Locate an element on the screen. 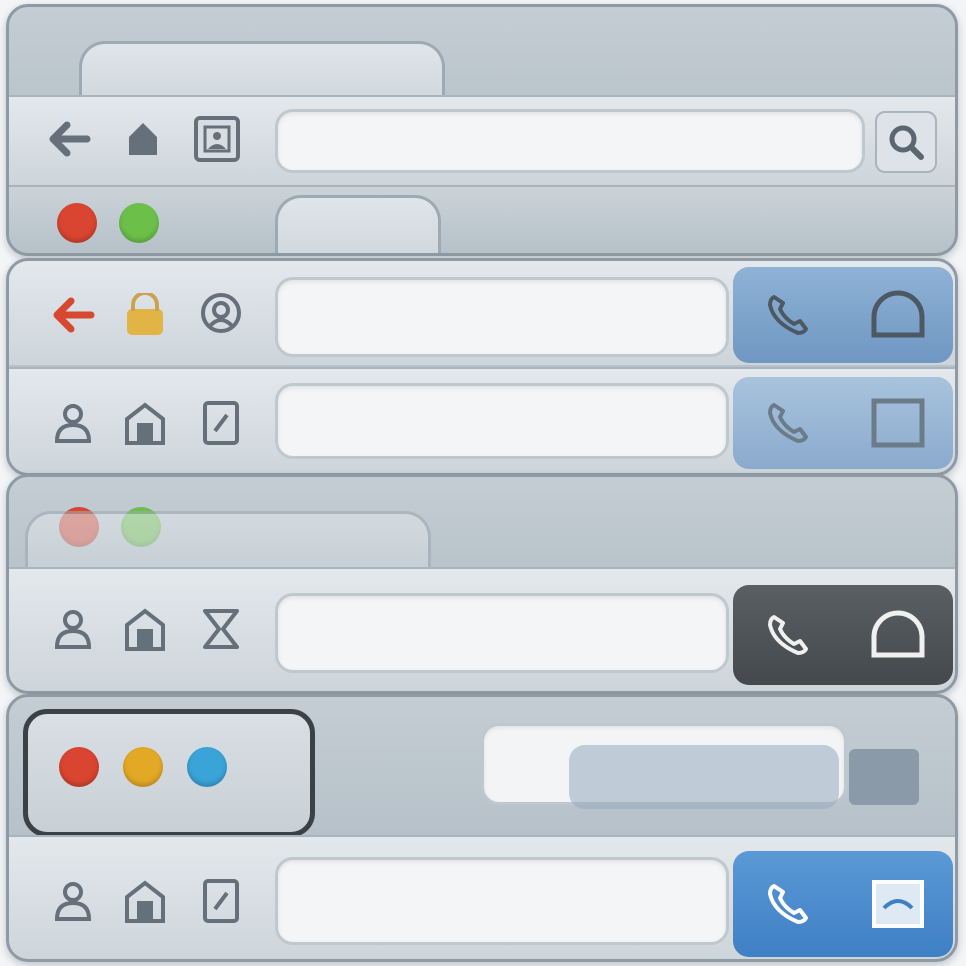 This screenshot has height=966, width=966. tab-strip is located at coordinates (482, 219).